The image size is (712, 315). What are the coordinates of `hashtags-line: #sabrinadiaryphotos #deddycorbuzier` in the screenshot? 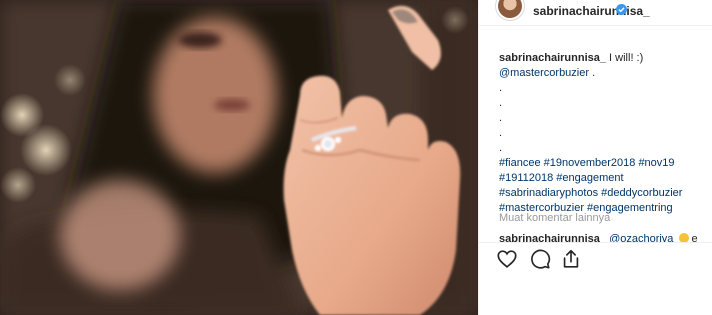 It's located at (602, 193).